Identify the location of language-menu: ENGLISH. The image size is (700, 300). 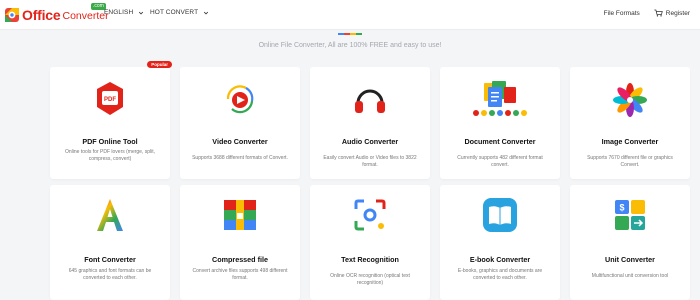
(124, 12).